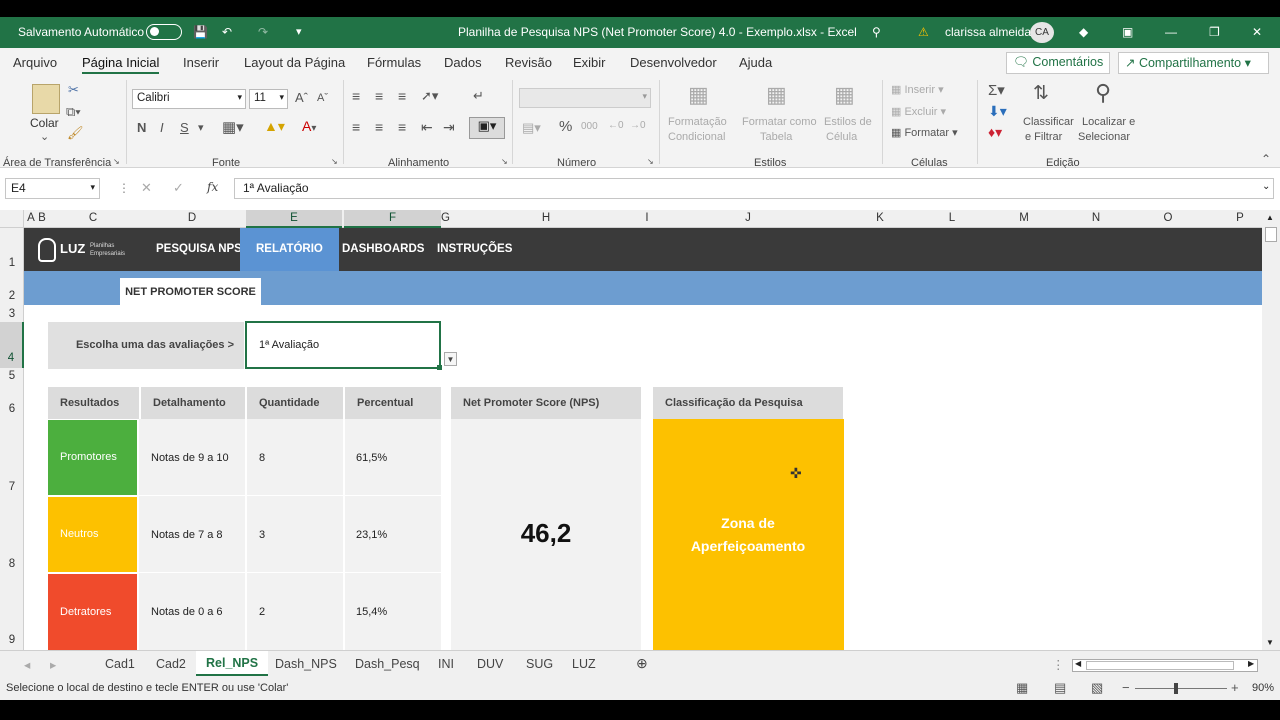  I want to click on save-icon: 💾, so click(200, 32).